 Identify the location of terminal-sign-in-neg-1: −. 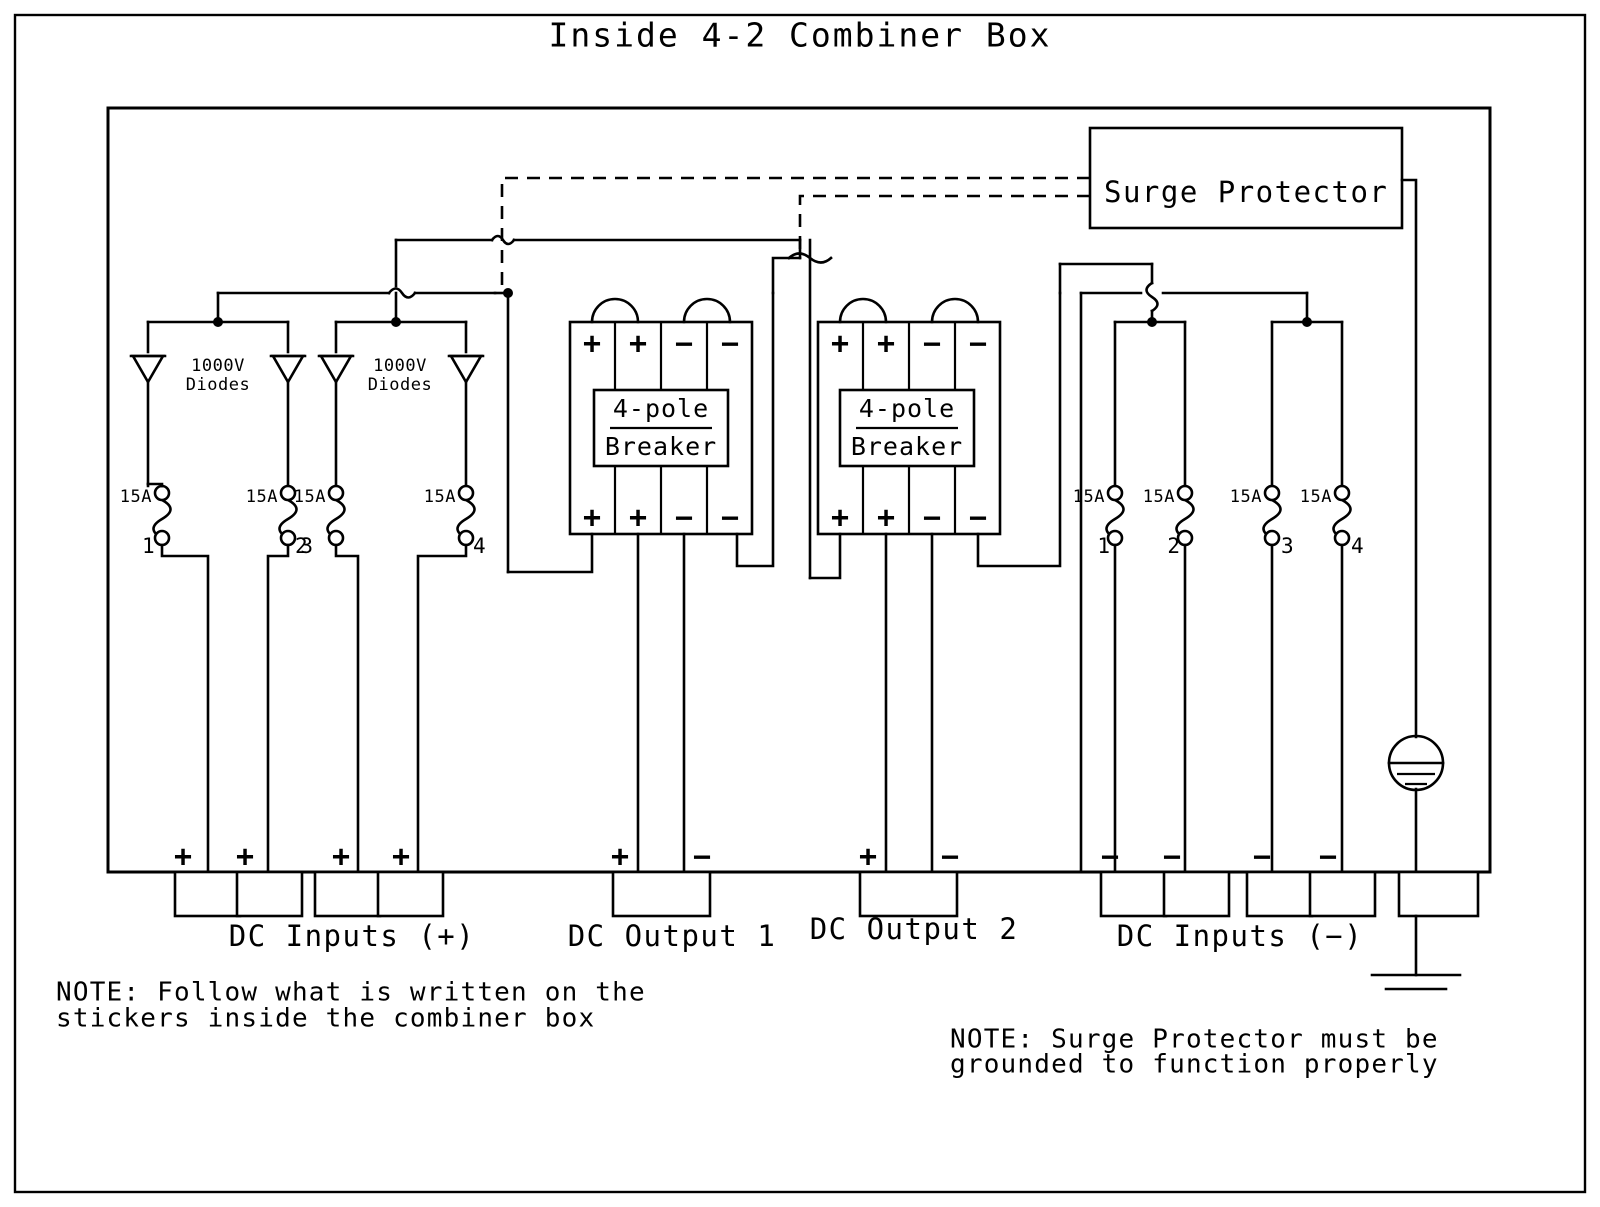
(1110, 857).